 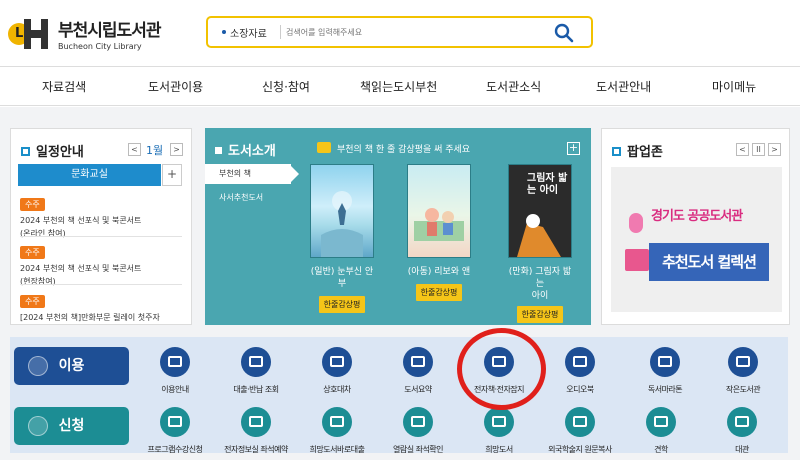 I want to click on book-item: (일반) 눈부신 안부 한줄감상평, so click(x=342, y=238).